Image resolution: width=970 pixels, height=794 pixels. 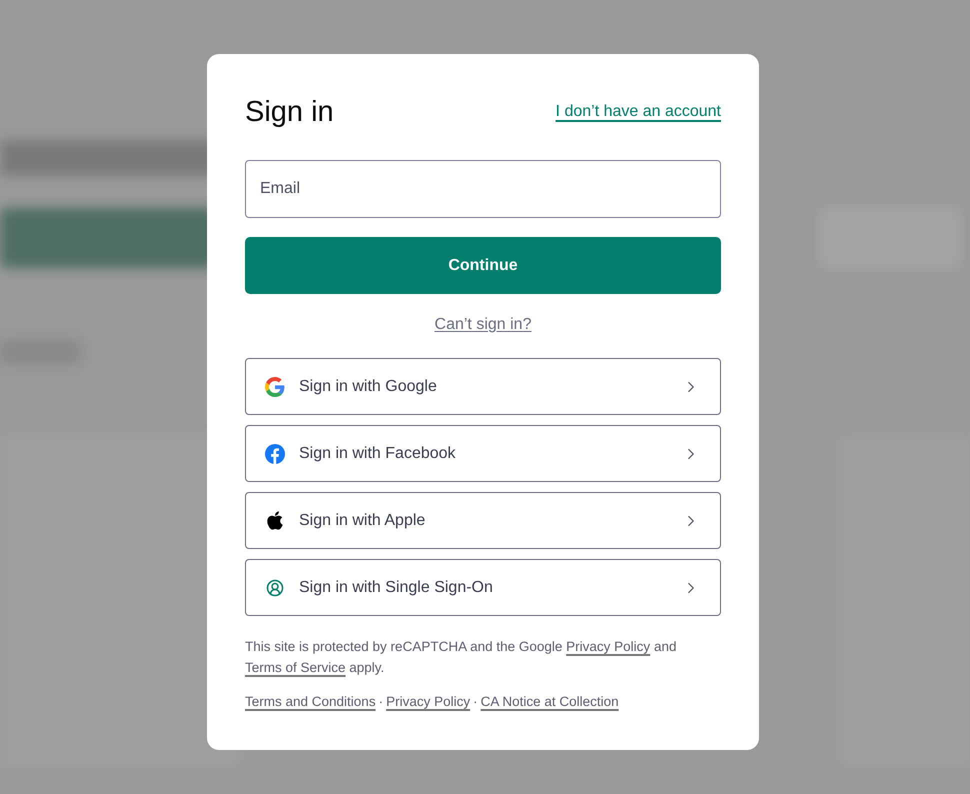 What do you see at coordinates (275, 386) in the screenshot?
I see `google-logo-icon` at bounding box center [275, 386].